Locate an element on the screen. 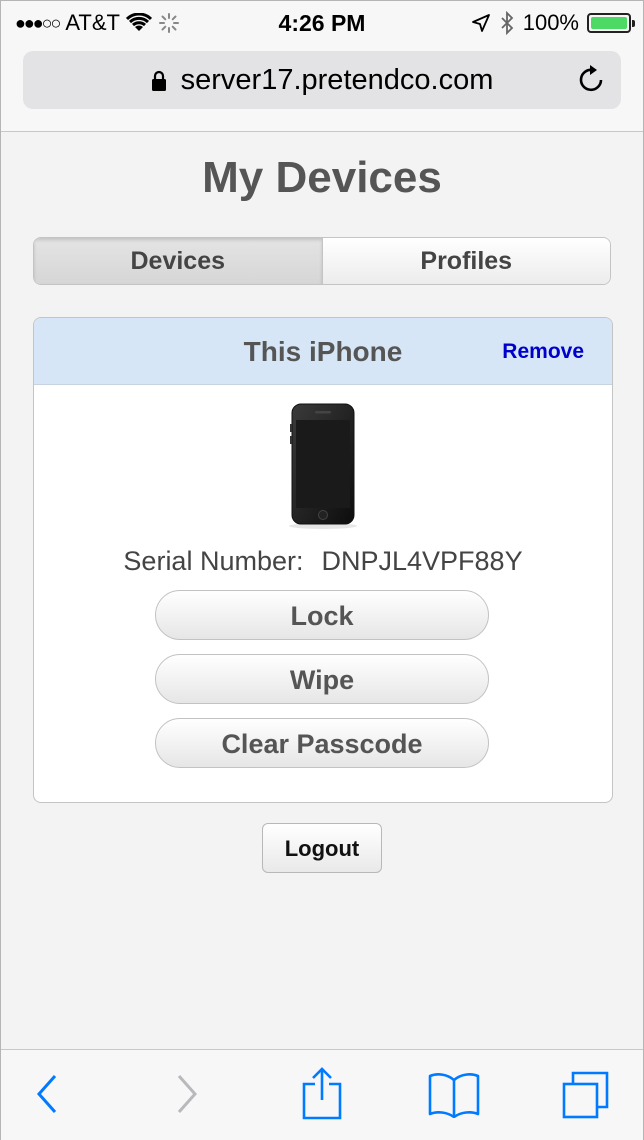 This screenshot has height=1140, width=644. location-arrow-icon is located at coordinates (480, 23).